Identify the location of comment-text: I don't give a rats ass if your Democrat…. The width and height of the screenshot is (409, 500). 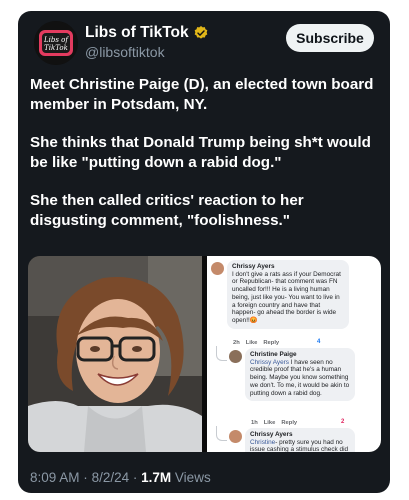
(286, 297).